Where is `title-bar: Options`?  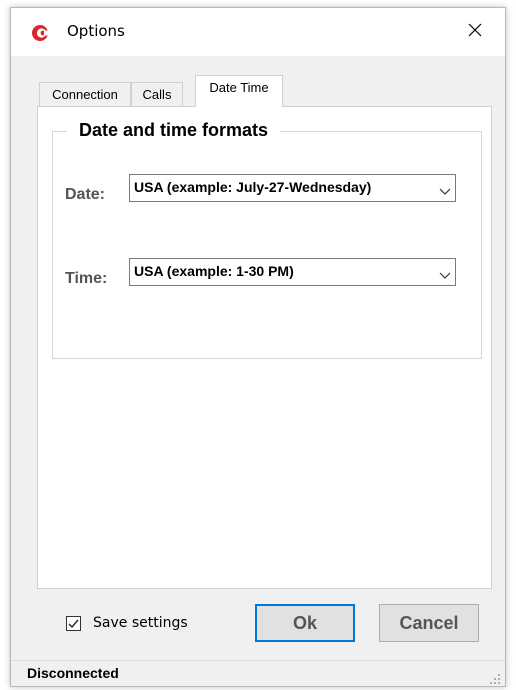 title-bar: Options is located at coordinates (258, 32).